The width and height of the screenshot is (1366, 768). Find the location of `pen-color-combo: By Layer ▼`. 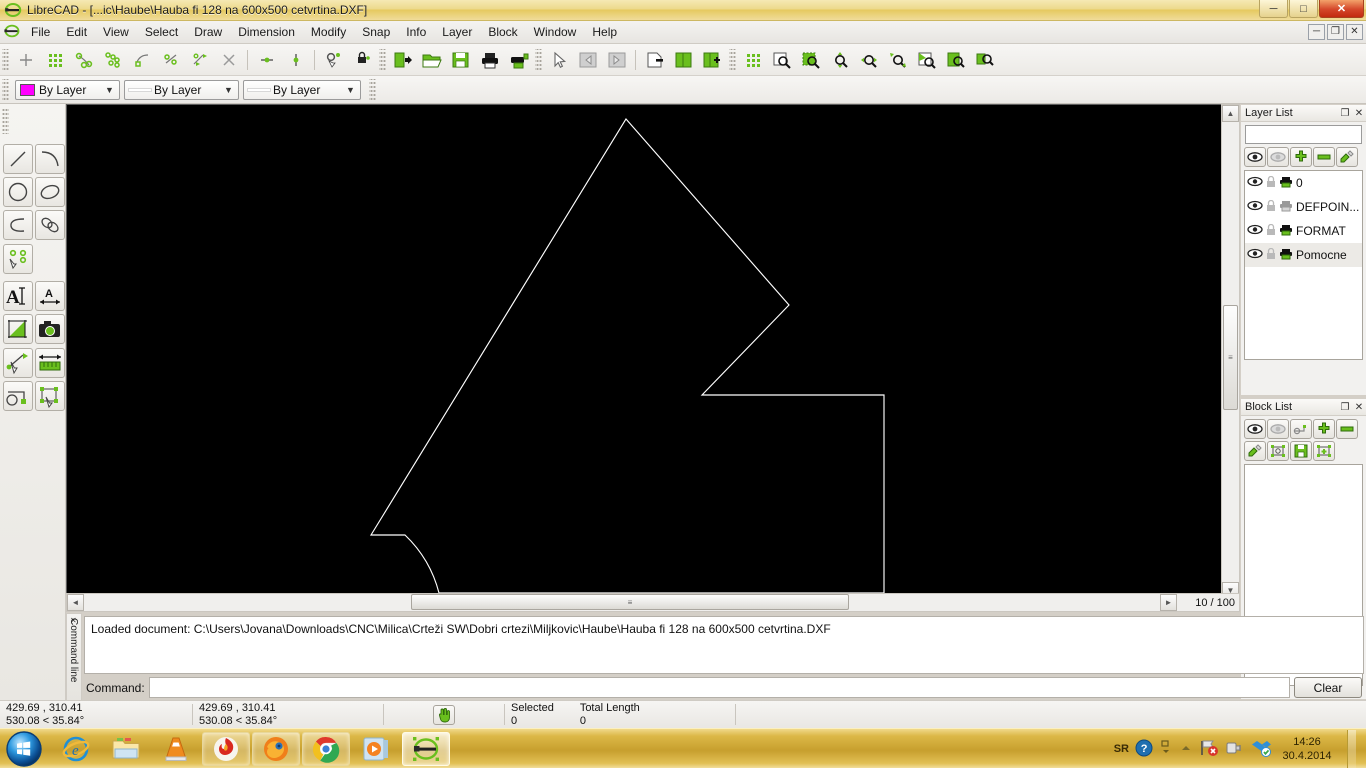

pen-color-combo: By Layer ▼ is located at coordinates (67, 89).